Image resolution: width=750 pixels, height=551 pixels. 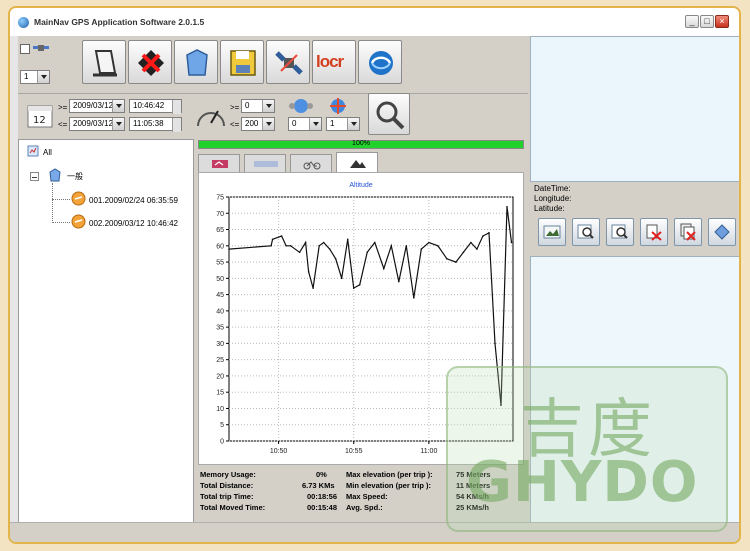 I want to click on date-from-select: 2009/03/12, so click(x=97, y=106).